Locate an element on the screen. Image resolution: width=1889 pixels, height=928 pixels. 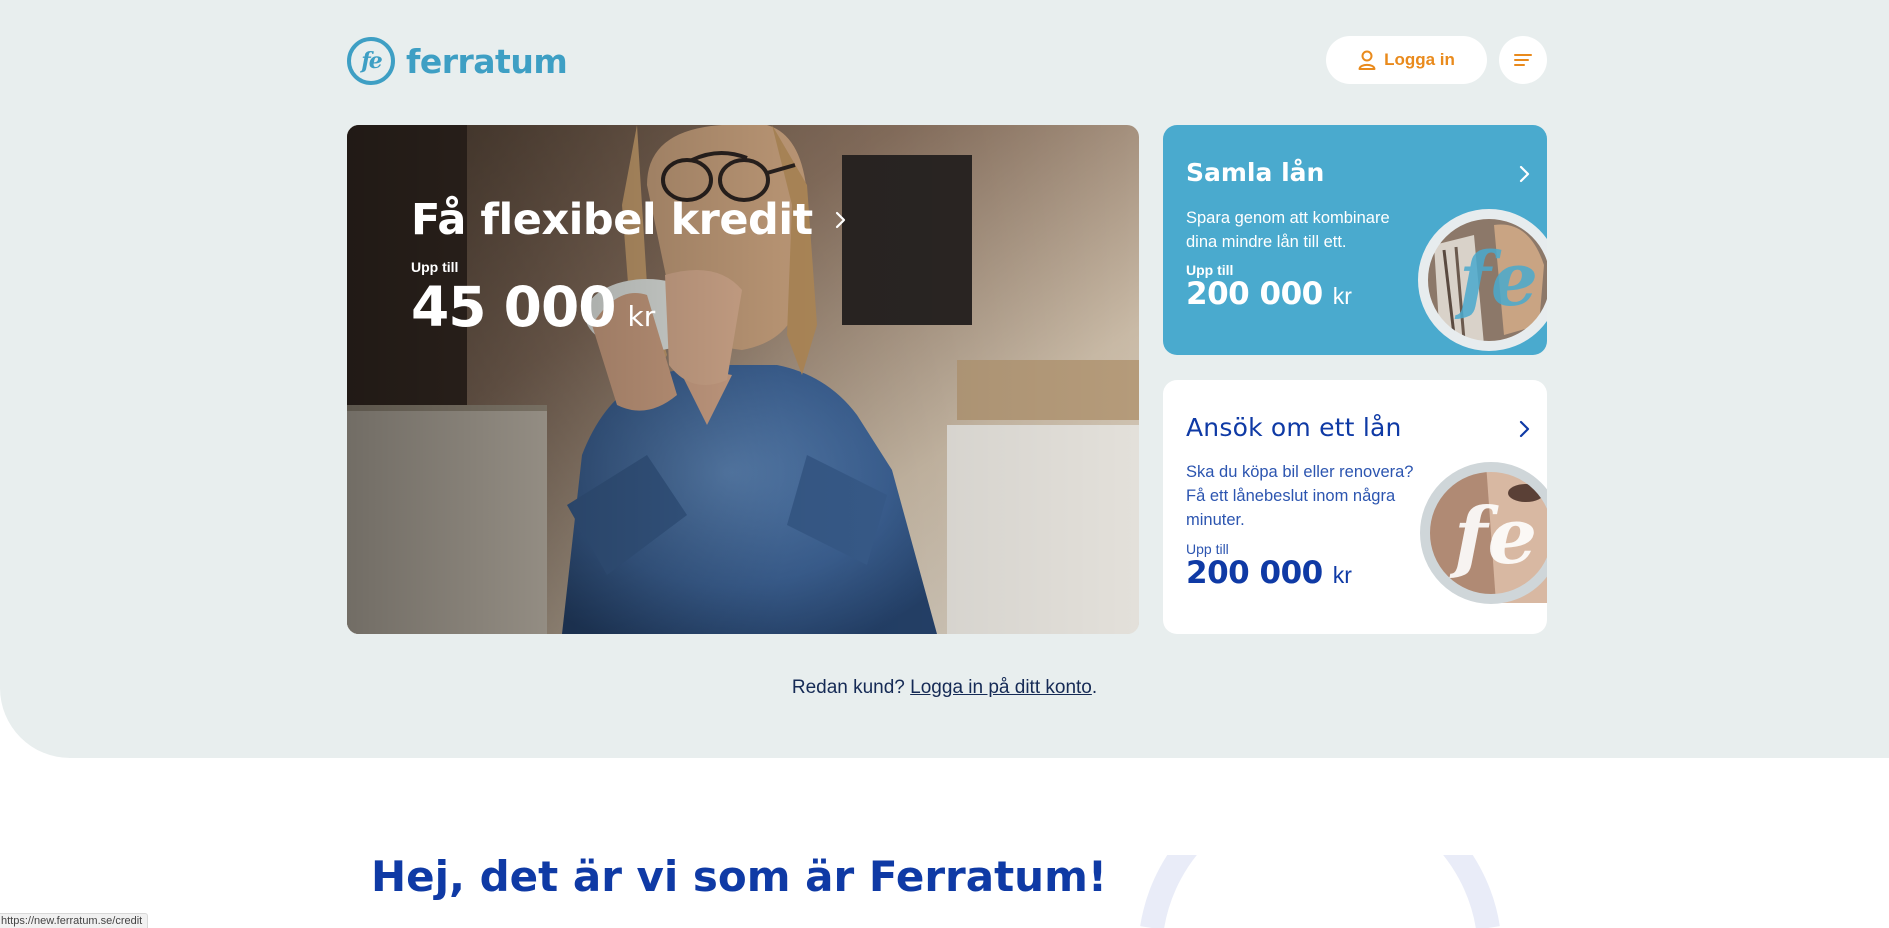
ferratum-logo: fe ferratum is located at coordinates (457, 61).